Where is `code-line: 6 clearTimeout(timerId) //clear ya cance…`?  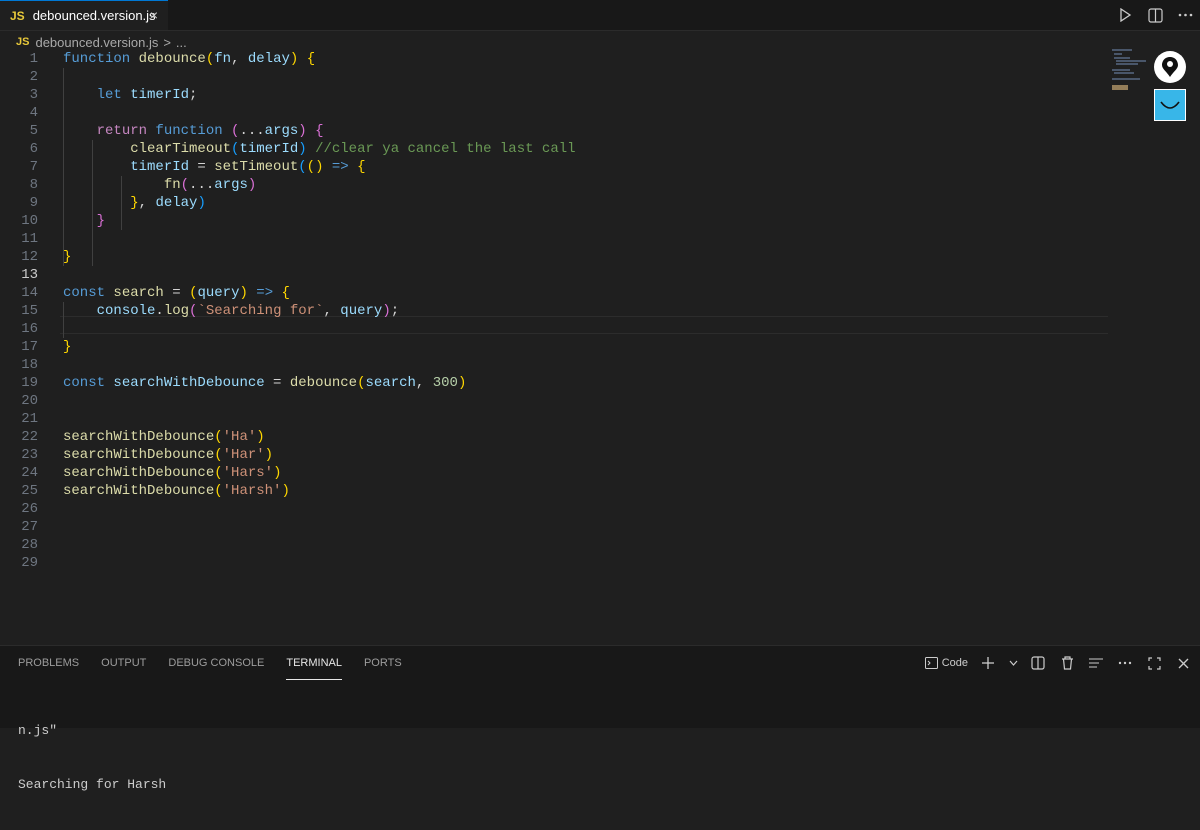 code-line: 6 clearTimeout(timerId) //clear ya cance… is located at coordinates (555, 149).